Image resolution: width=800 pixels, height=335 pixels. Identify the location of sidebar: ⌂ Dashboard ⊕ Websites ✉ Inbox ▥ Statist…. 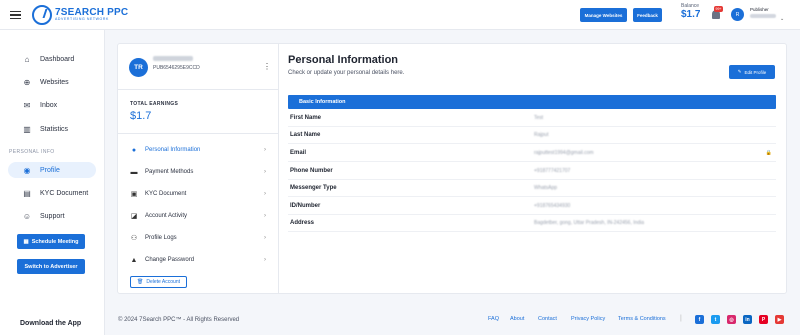
(52, 182).